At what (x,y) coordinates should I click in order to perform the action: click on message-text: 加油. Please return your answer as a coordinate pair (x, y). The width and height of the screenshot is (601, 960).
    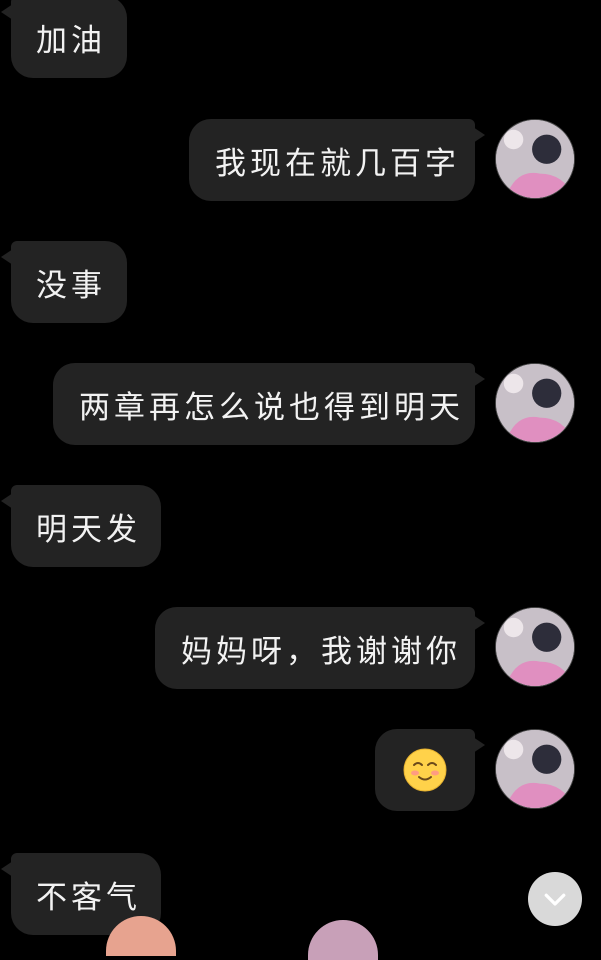
    Looking at the image, I should click on (71, 40).